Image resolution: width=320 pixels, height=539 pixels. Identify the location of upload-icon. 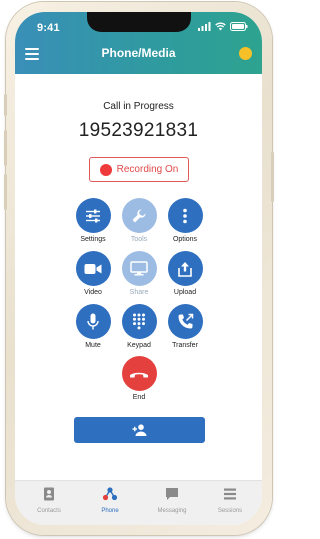
(185, 269).